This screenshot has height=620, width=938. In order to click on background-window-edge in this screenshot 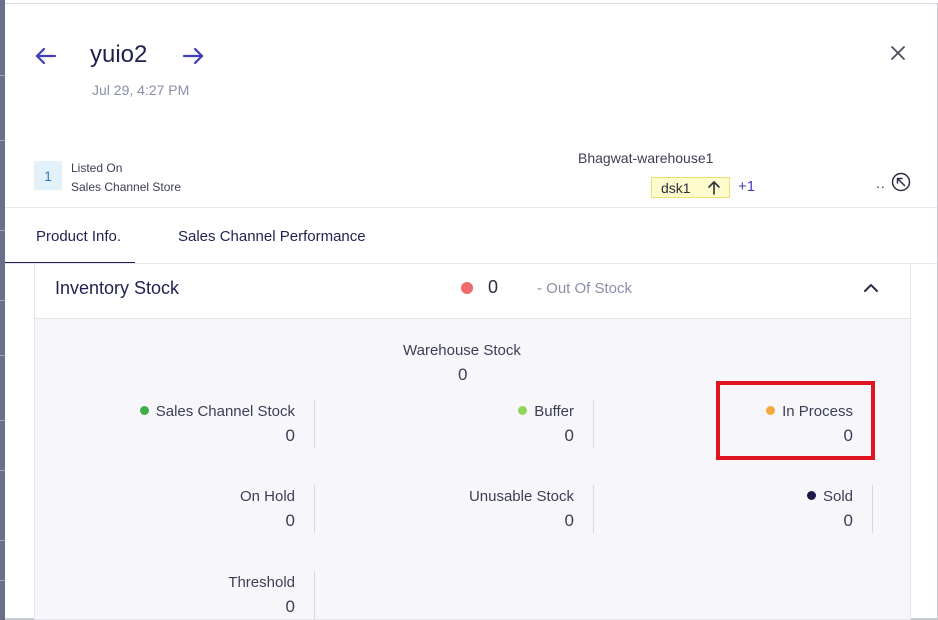, I will do `click(2, 310)`.